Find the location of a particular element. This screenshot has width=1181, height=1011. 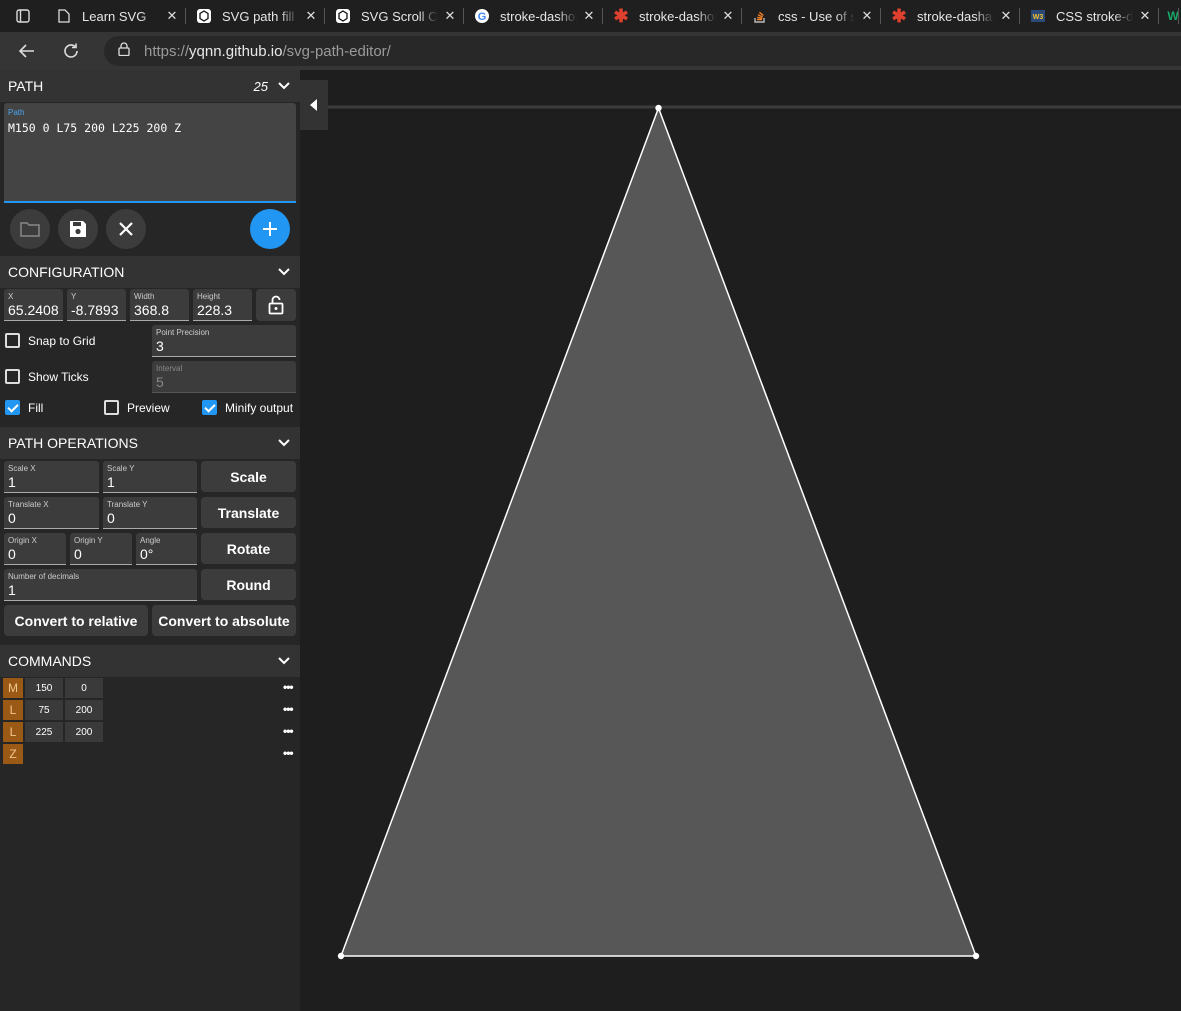

browser-tab: css - Use of st ✕ is located at coordinates (811, 16).